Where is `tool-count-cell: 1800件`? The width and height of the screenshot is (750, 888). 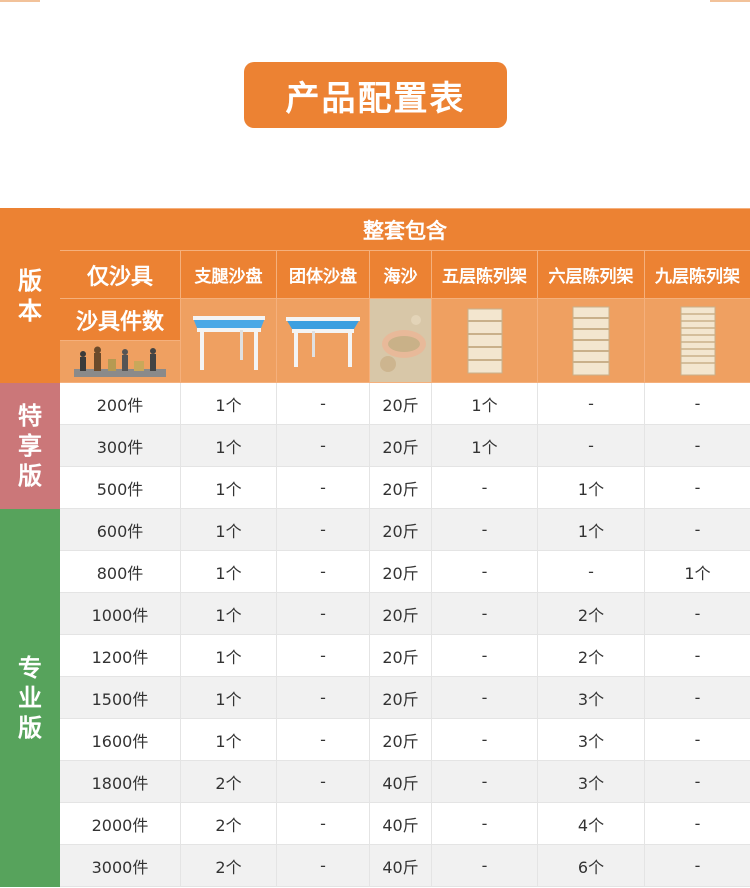 tool-count-cell: 1800件 is located at coordinates (120, 781).